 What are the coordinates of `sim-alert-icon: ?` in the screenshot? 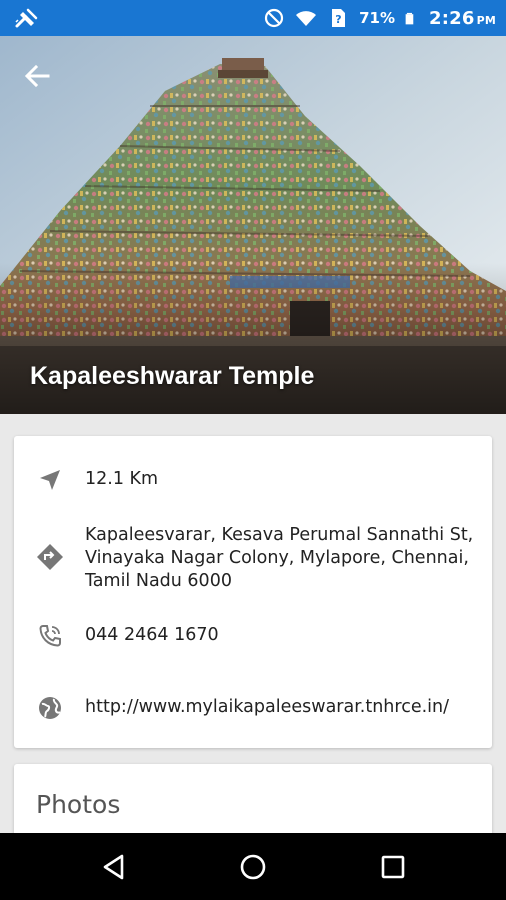 It's located at (339, 18).